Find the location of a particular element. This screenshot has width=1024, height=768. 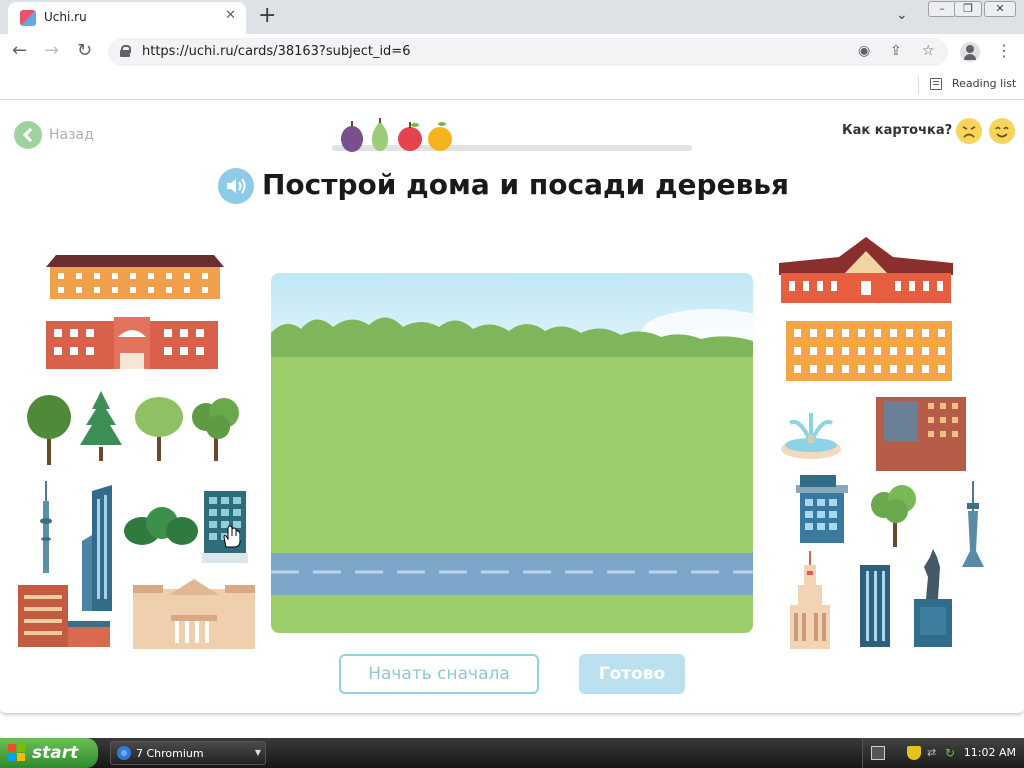

bookmark-star-icon: ☆ is located at coordinates (928, 51).